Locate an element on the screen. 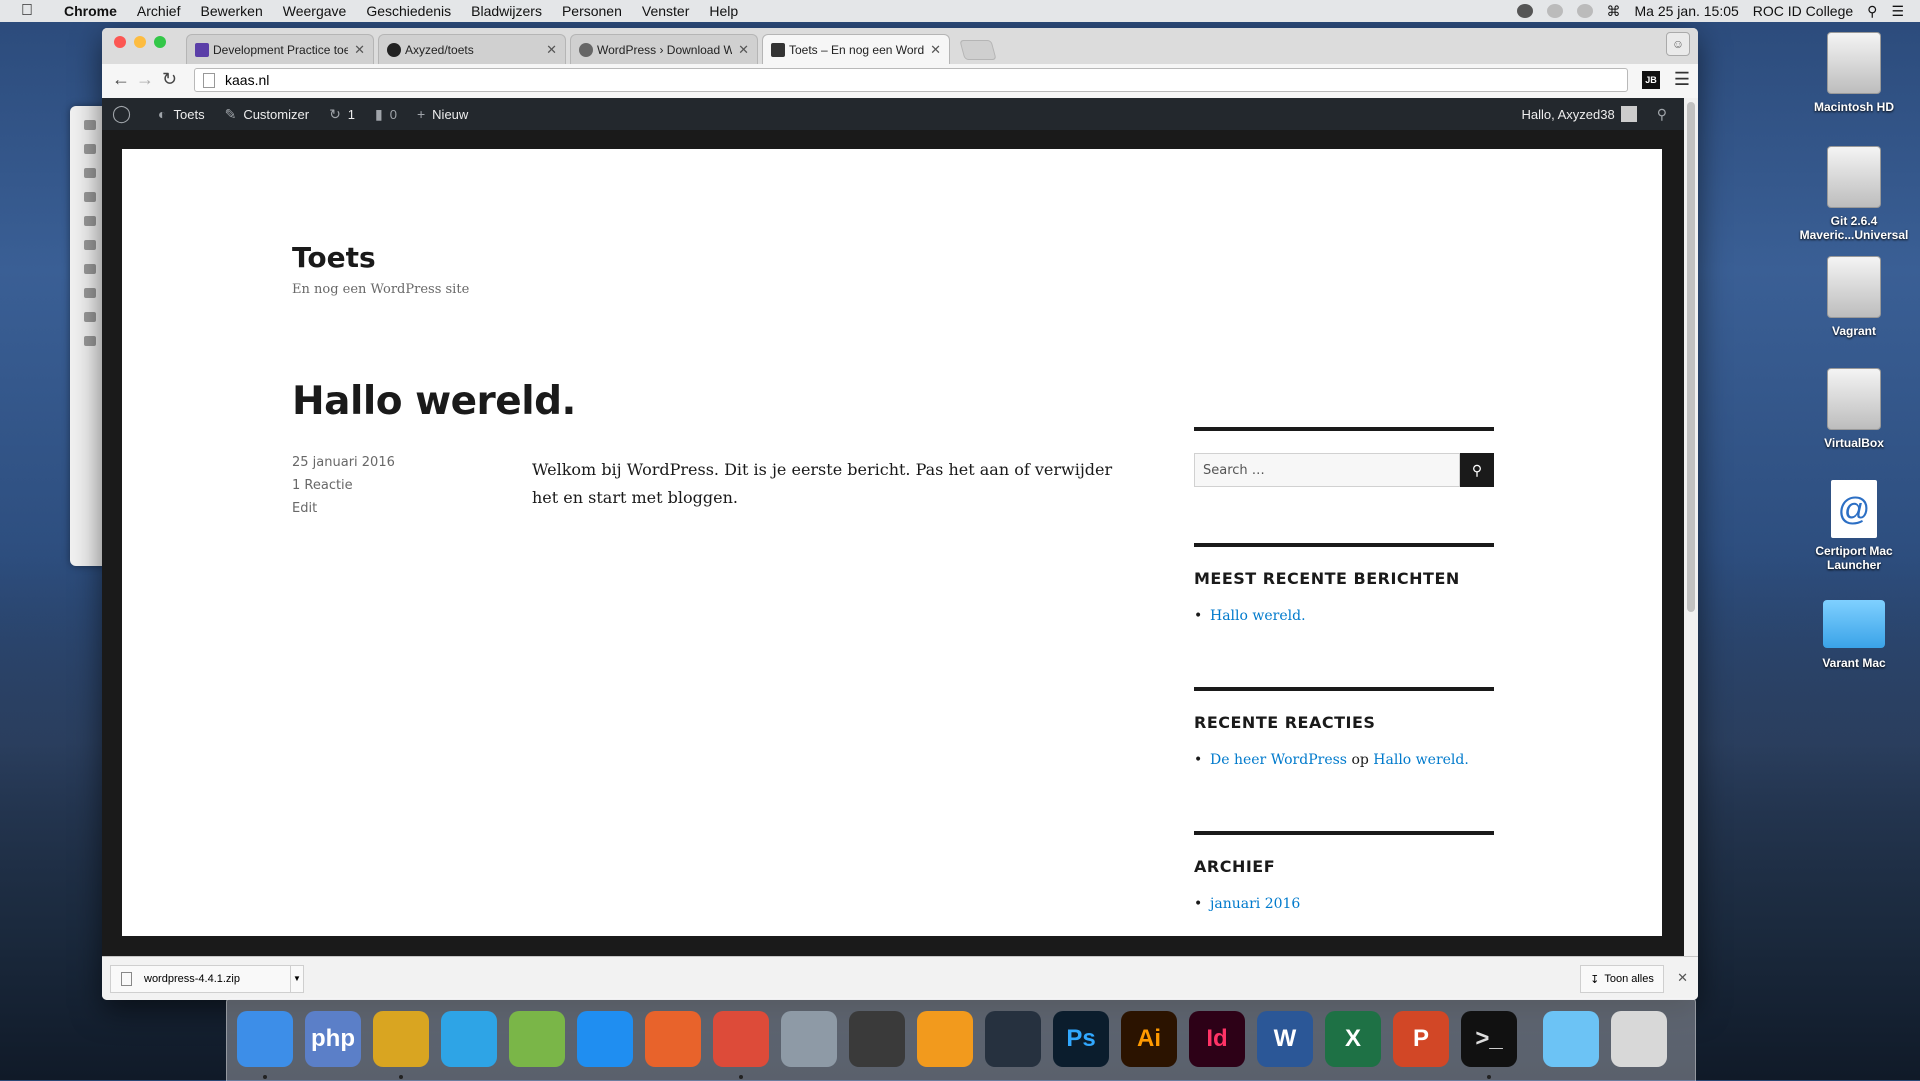 The height and width of the screenshot is (1081, 1920). tab-github: Axyzed/toets ✕ is located at coordinates (472, 49).